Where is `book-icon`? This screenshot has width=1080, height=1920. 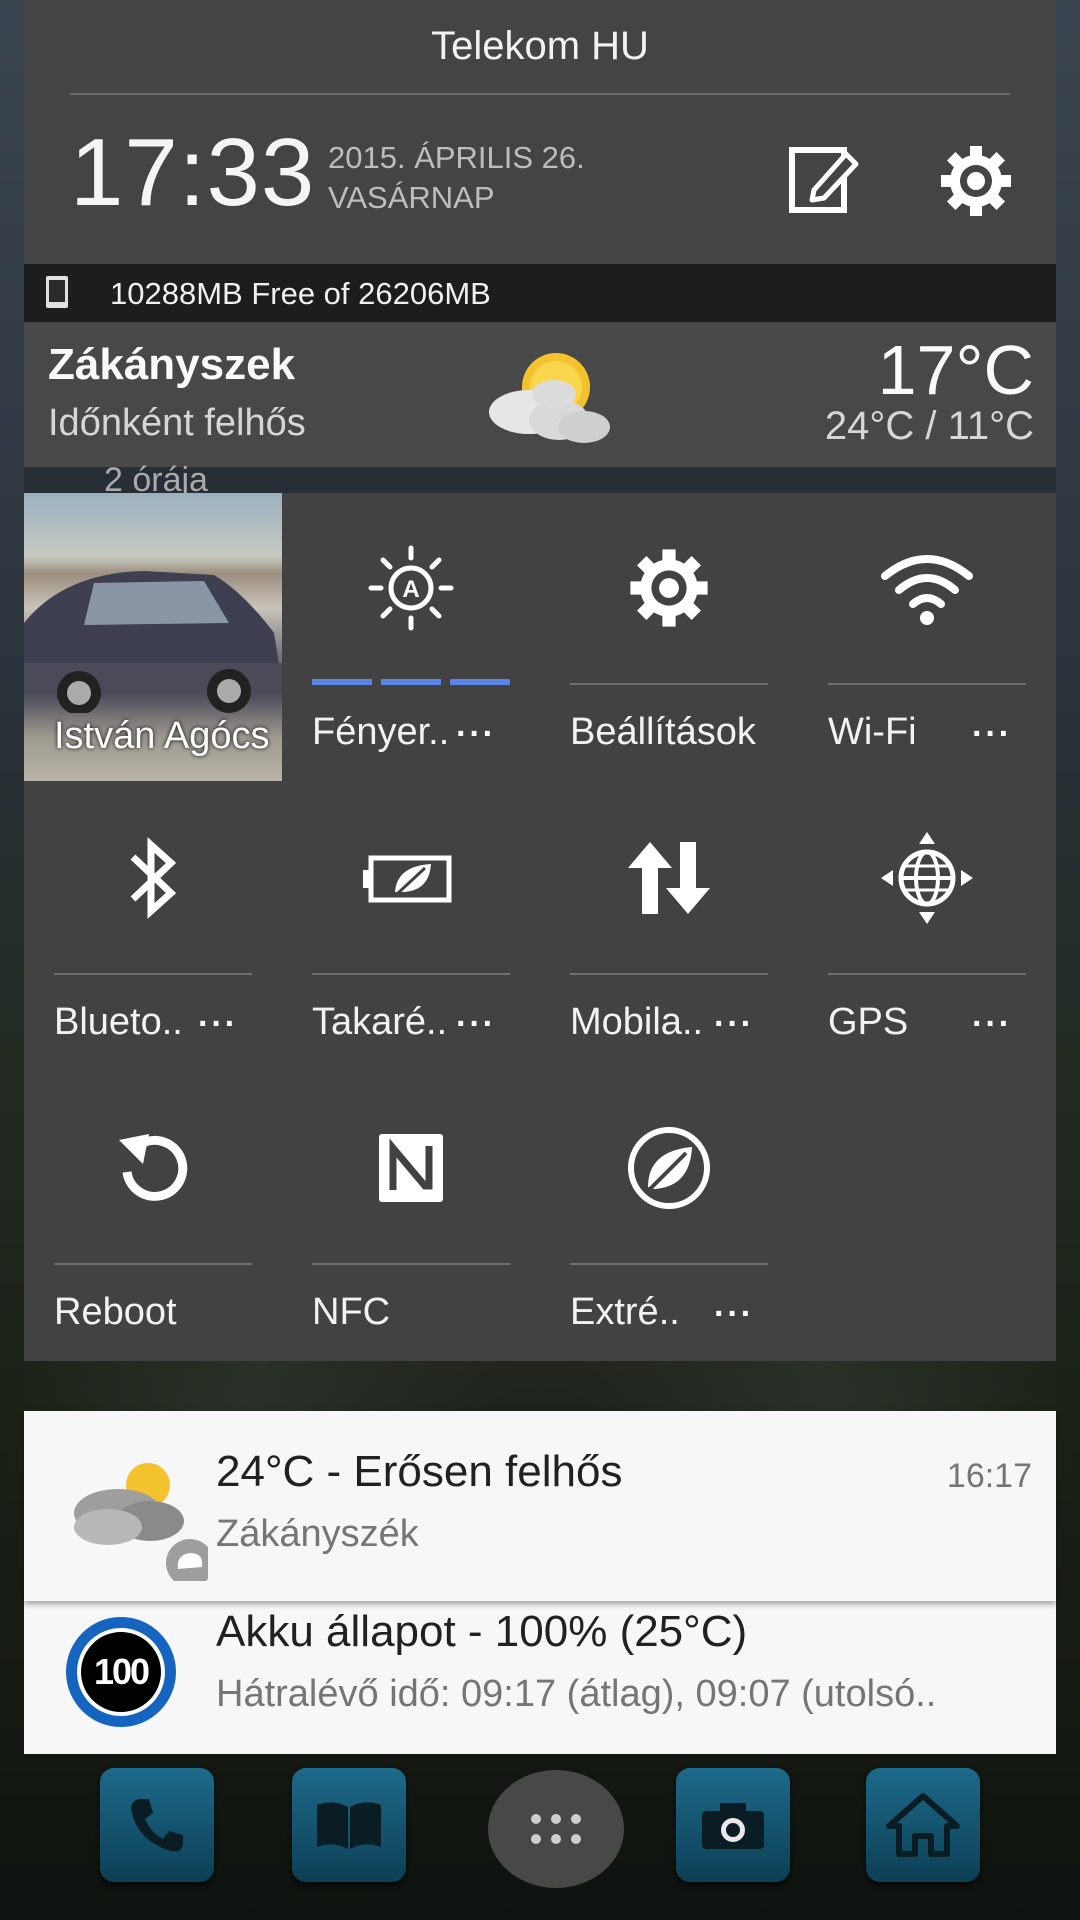 book-icon is located at coordinates (349, 1825).